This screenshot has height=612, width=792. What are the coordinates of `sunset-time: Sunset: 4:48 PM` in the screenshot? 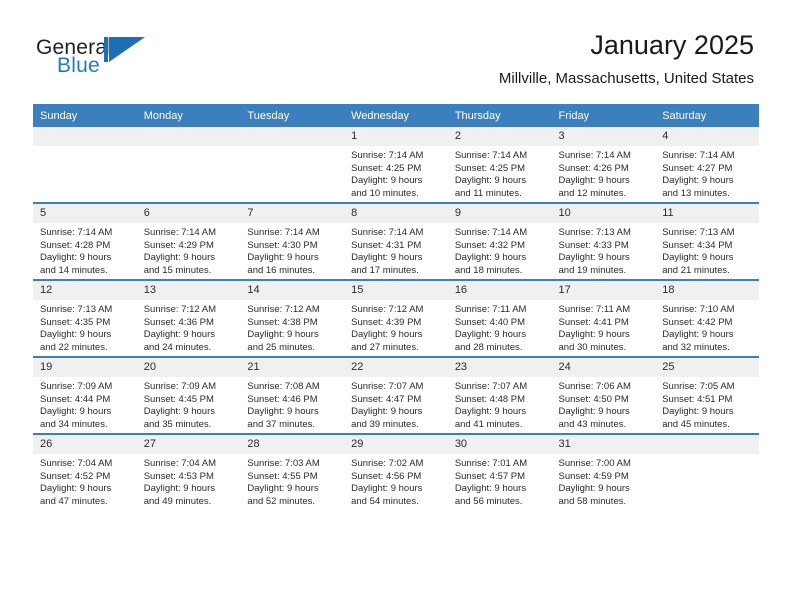 It's located at (490, 399).